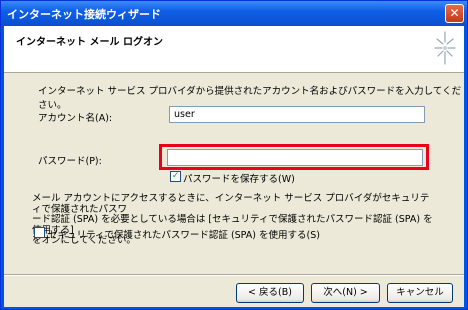  Describe the element at coordinates (39, 232) in the screenshot. I see `spa-checkbox` at that location.